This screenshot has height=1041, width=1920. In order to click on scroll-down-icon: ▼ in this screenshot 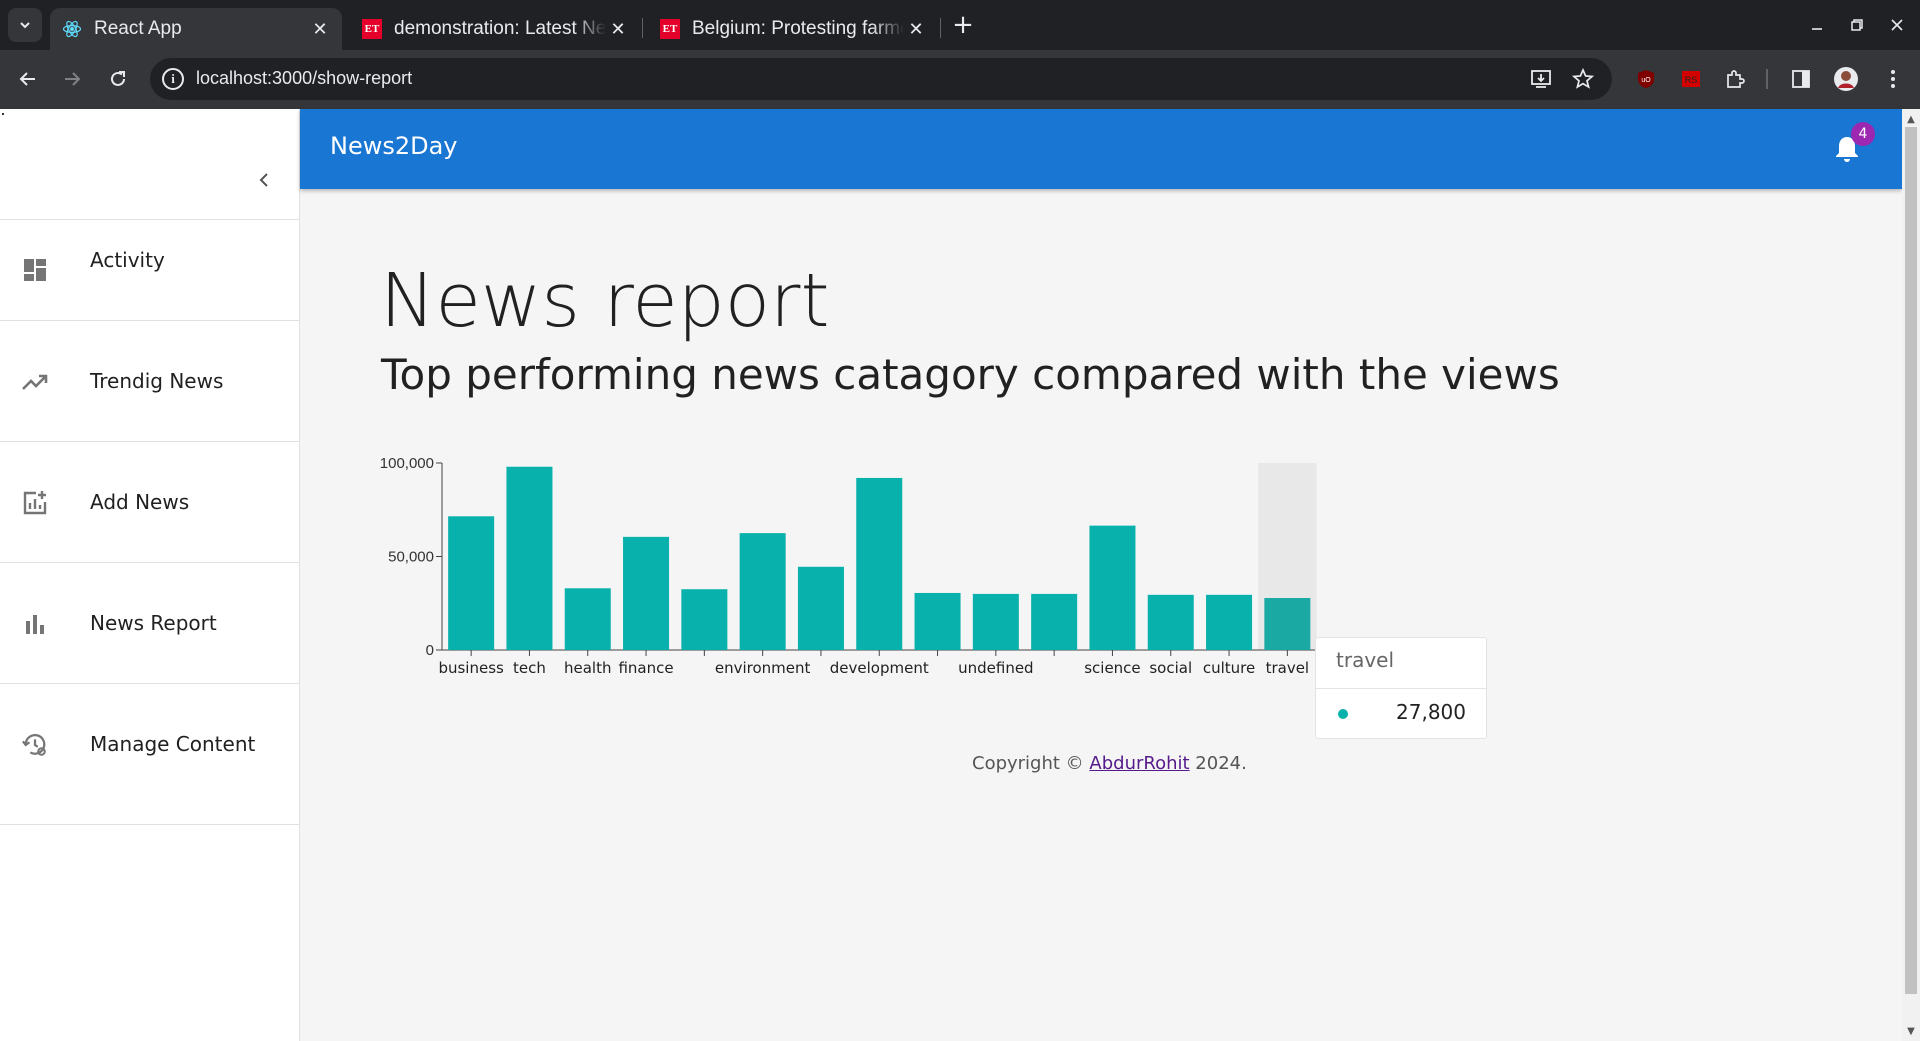, I will do `click(1911, 1031)`.